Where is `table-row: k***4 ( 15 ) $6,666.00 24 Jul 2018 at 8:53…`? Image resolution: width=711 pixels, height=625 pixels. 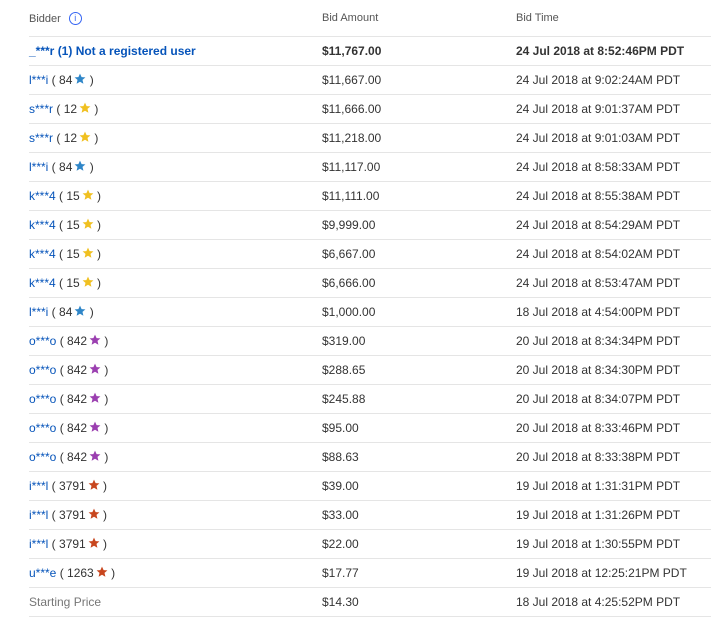
table-row: k***4 ( 15 ) $6,666.00 24 Jul 2018 at 8:53… is located at coordinates (370, 283).